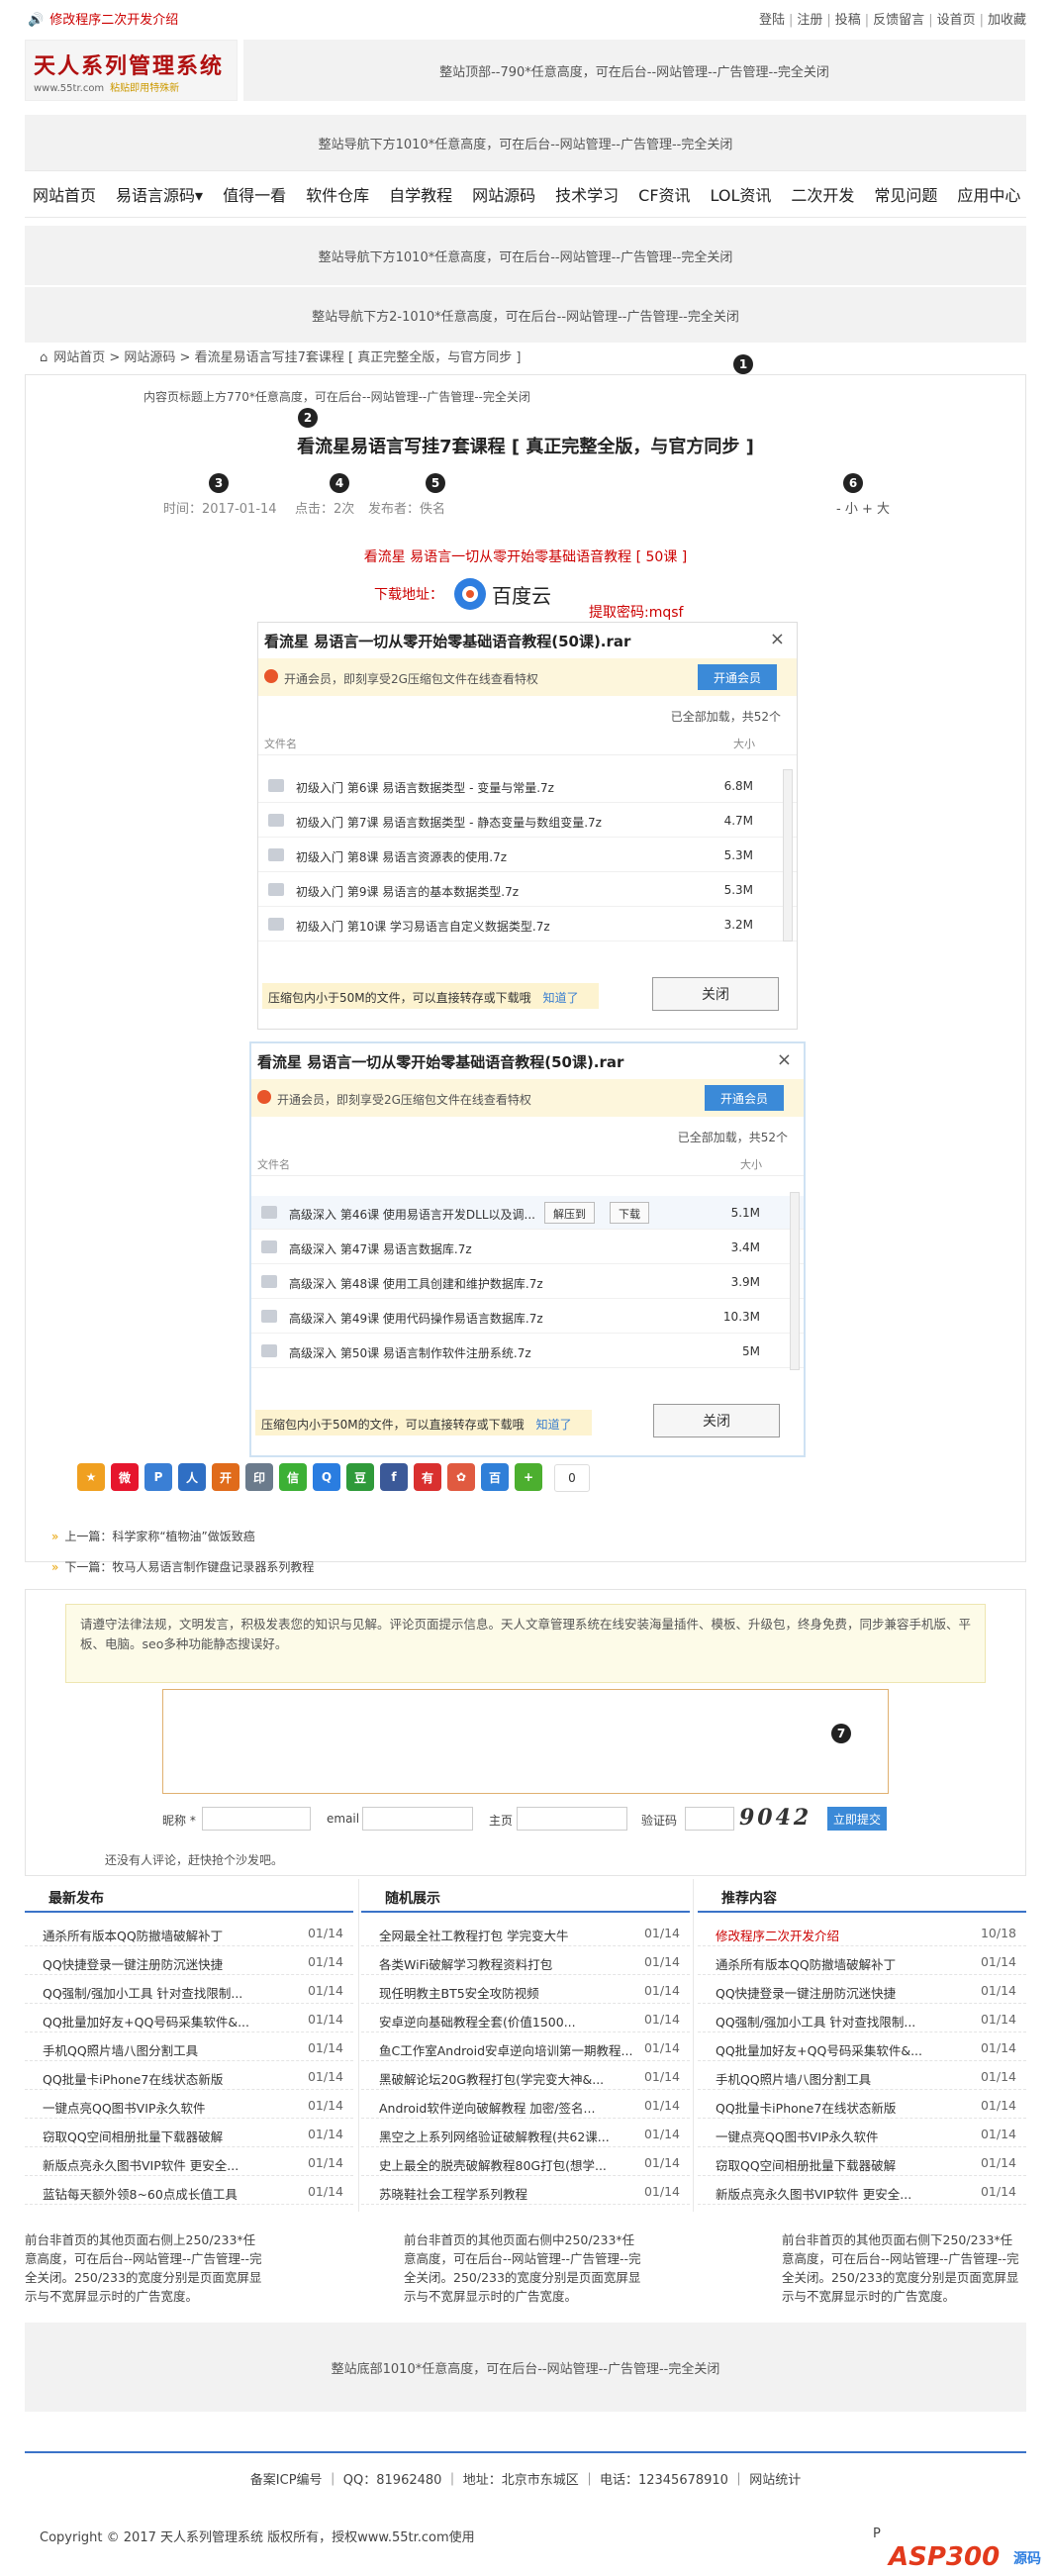 The height and width of the screenshot is (2576, 1051). I want to click on set-home-link: 设首页, so click(957, 20).